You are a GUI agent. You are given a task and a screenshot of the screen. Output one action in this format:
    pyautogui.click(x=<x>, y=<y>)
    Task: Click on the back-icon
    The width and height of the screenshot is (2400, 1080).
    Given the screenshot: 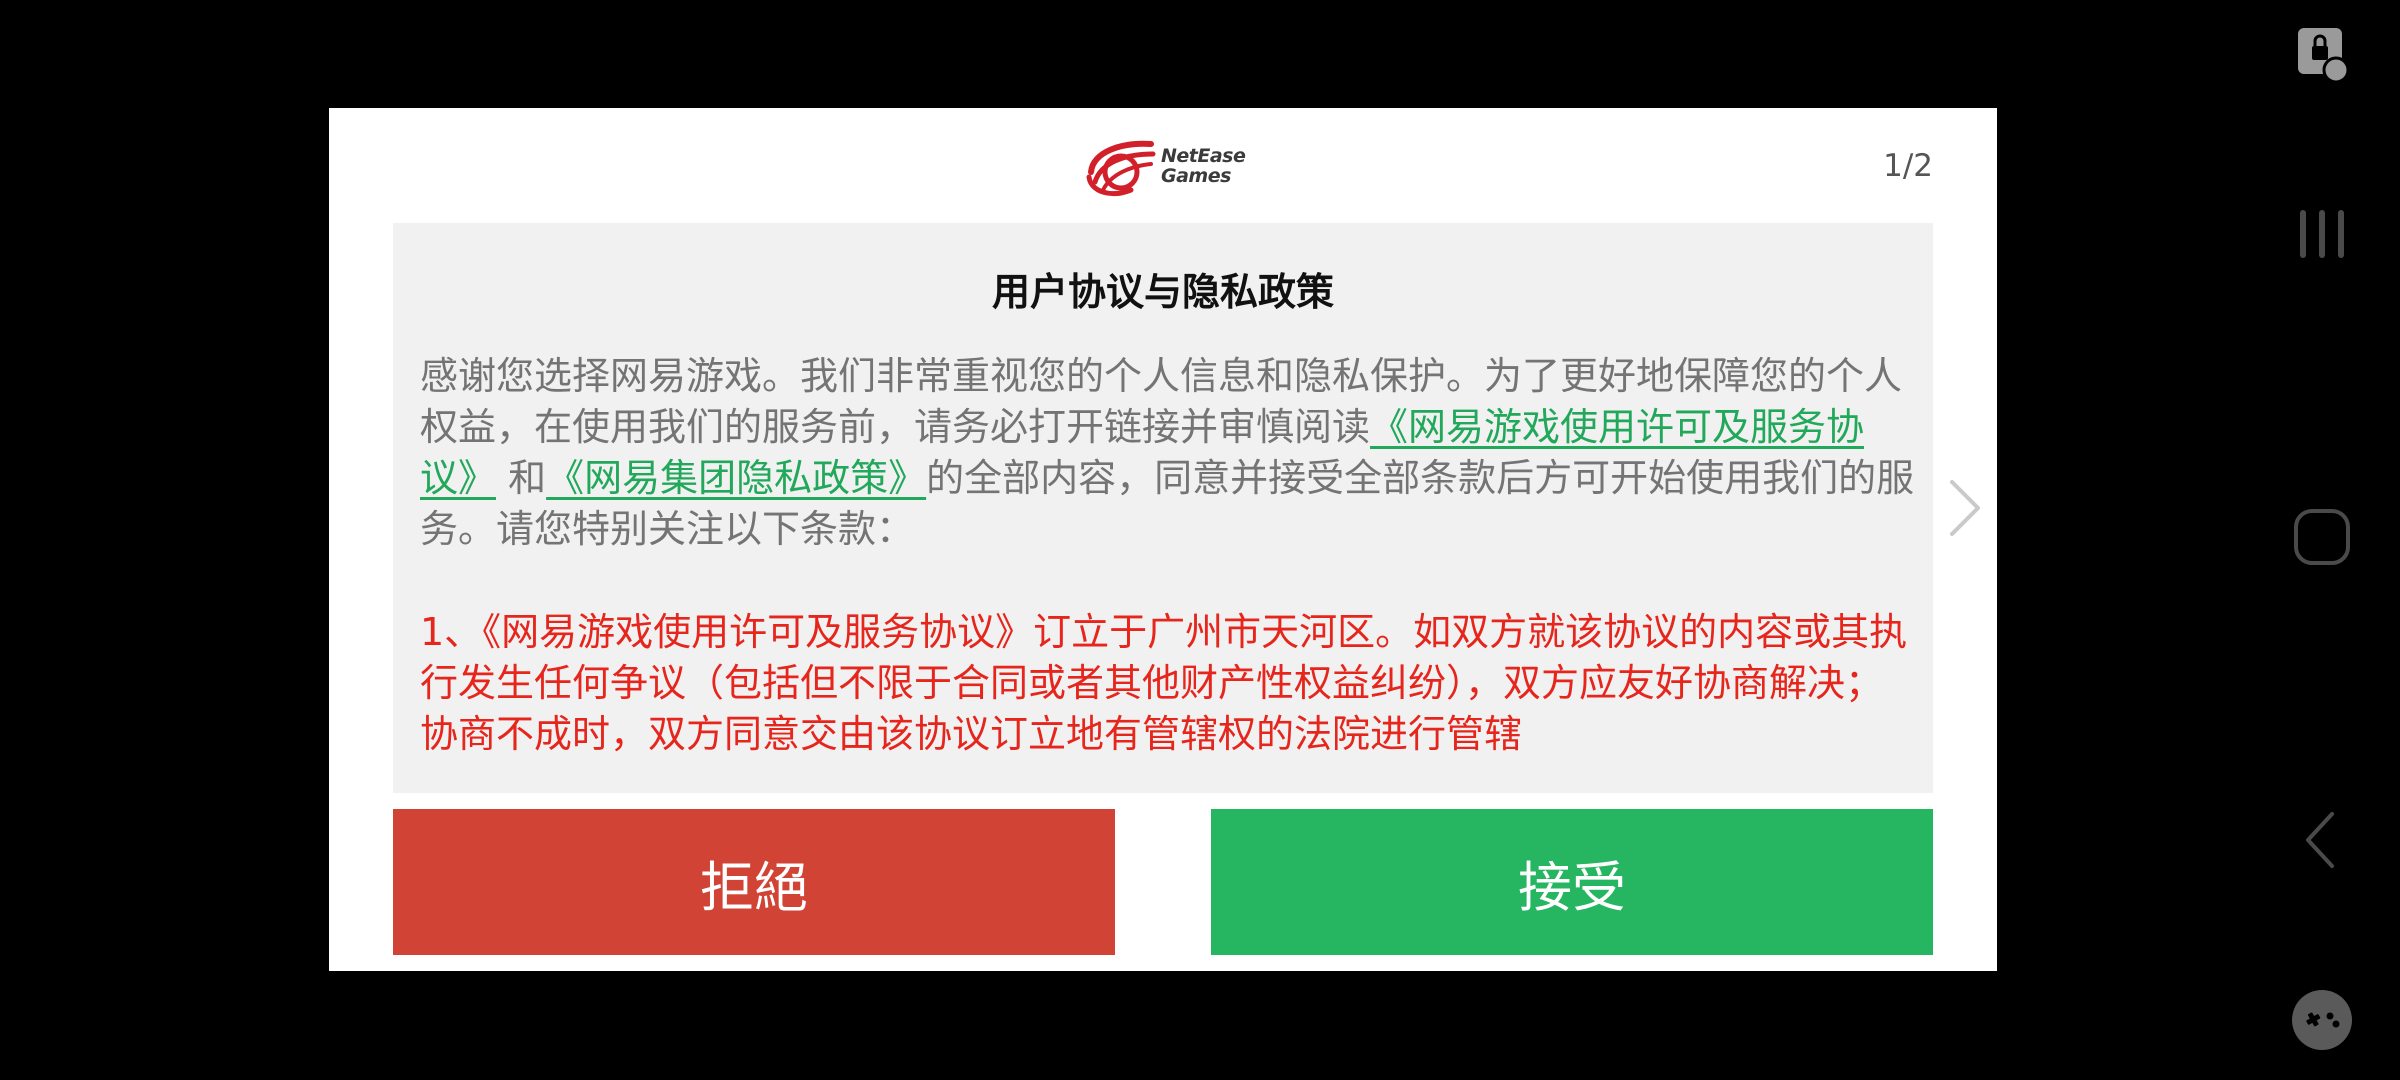 What is the action you would take?
    pyautogui.click(x=2322, y=840)
    